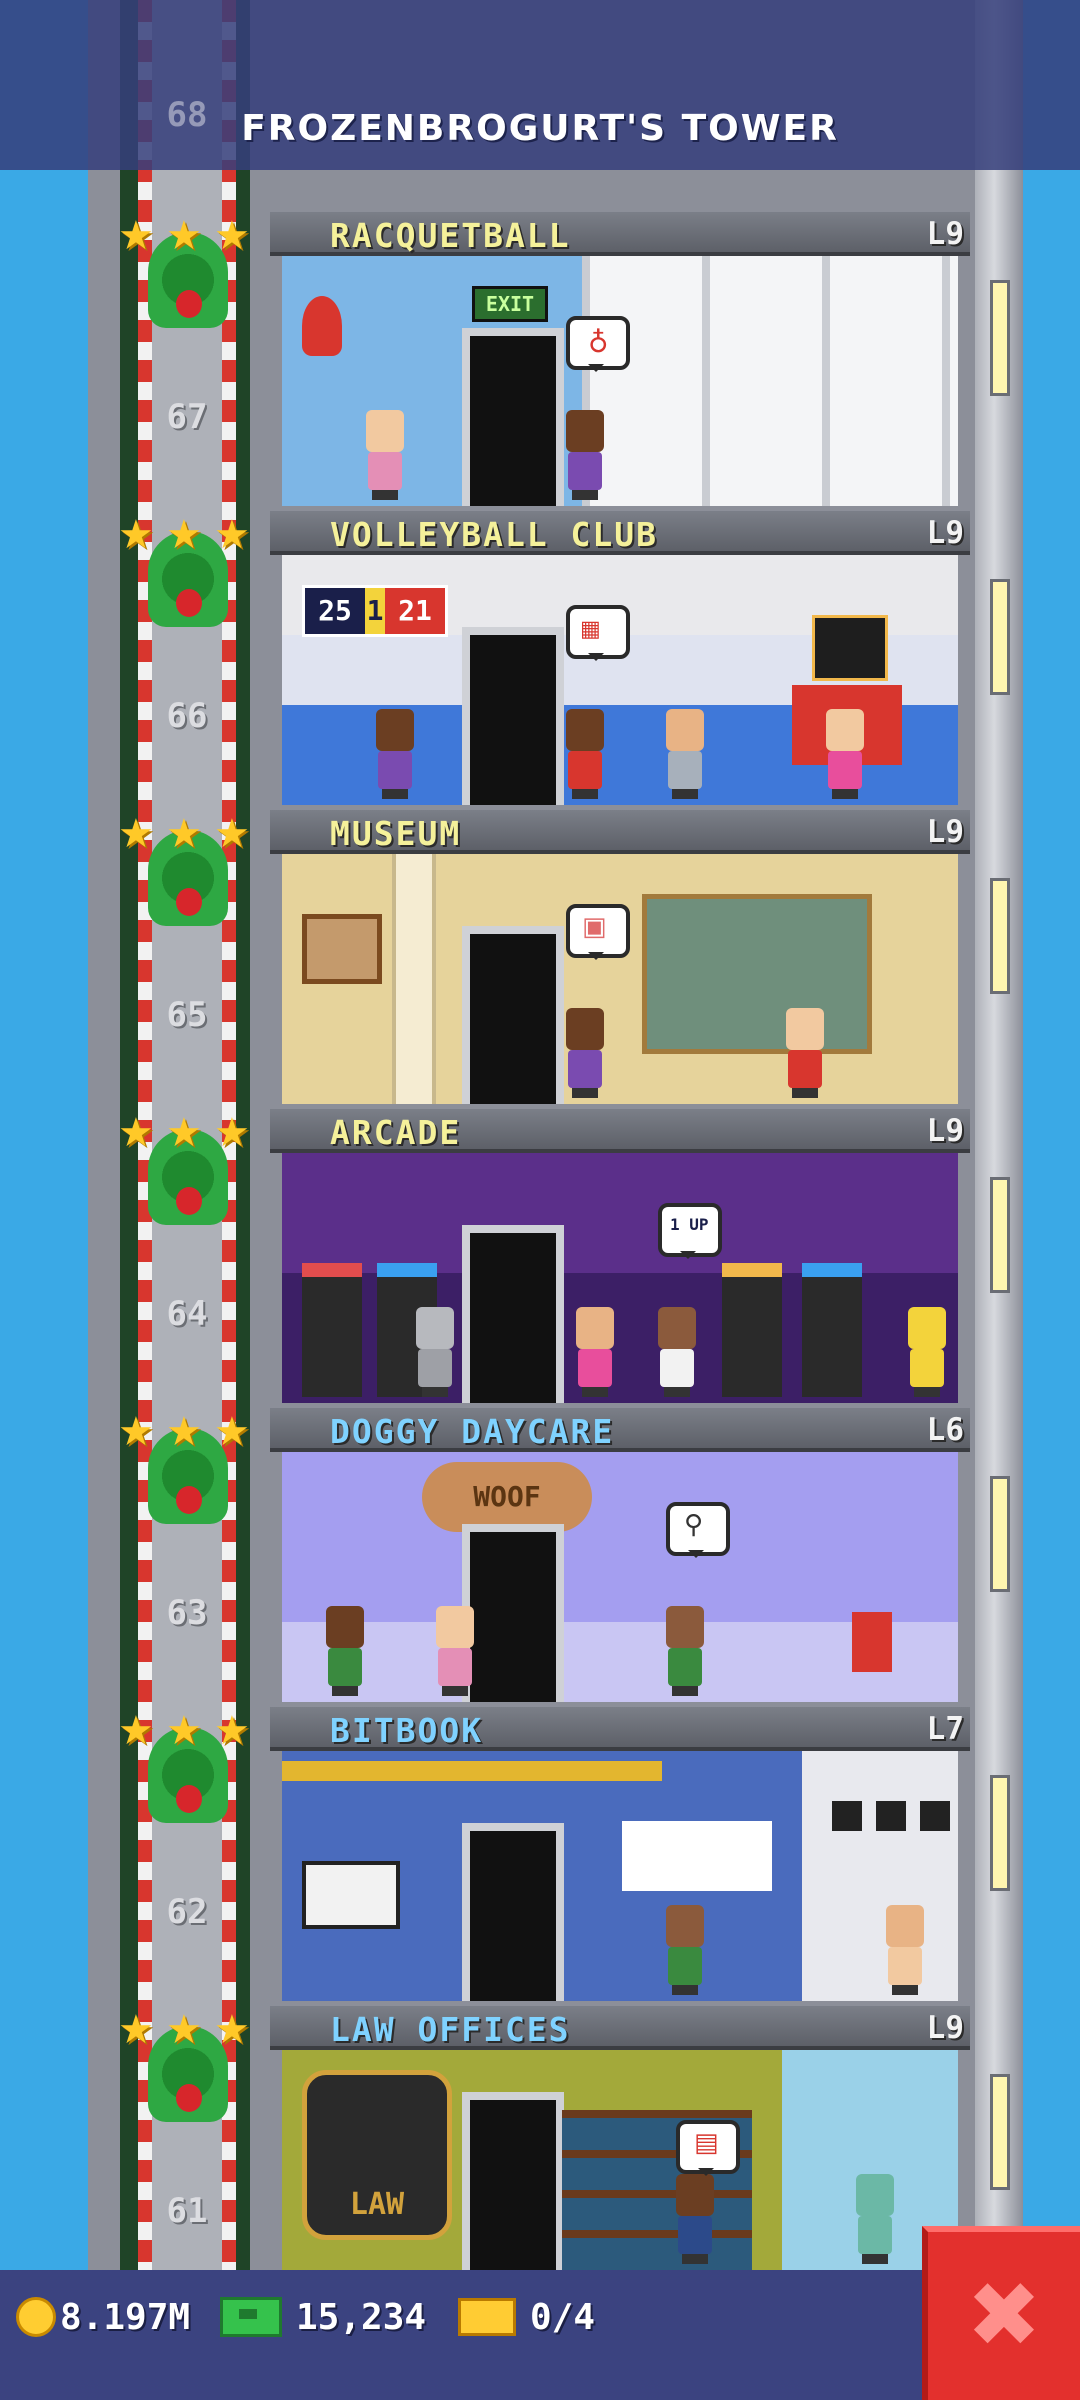 The width and height of the screenshot is (1080, 2400). I want to click on room-bitbook, so click(620, 1876).